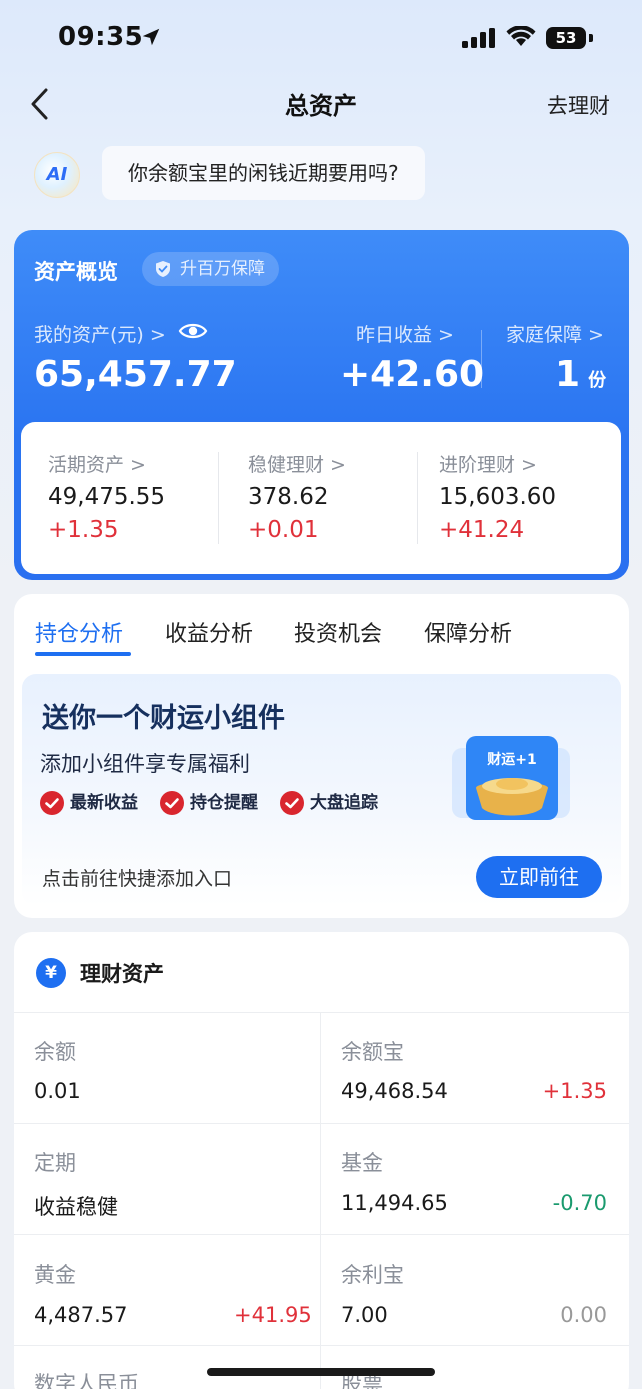  I want to click on asset-value: 收益稳健, so click(76, 1207).